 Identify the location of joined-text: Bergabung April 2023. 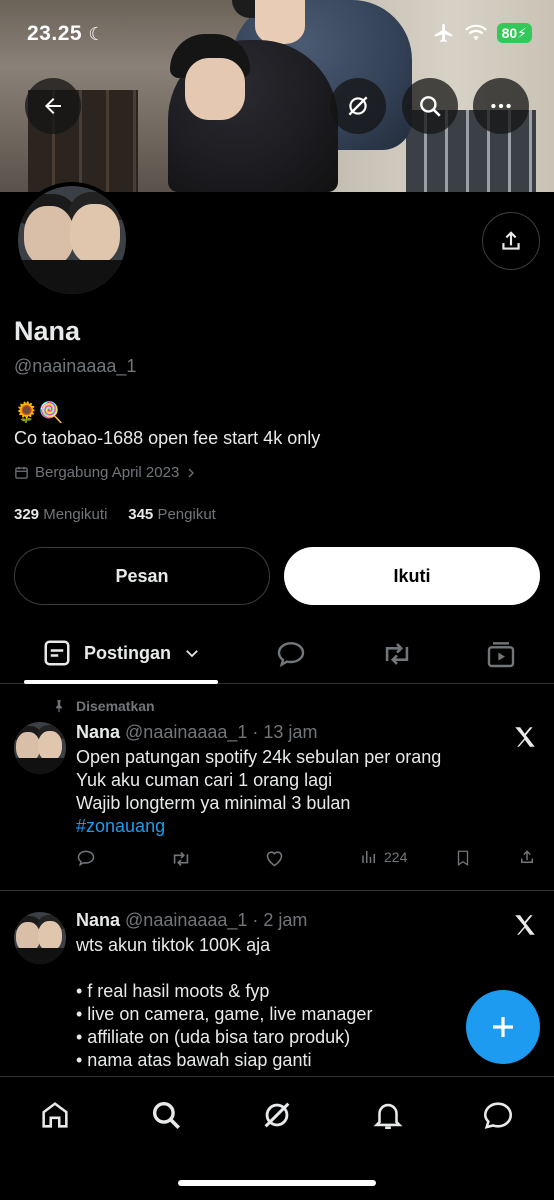
(107, 472).